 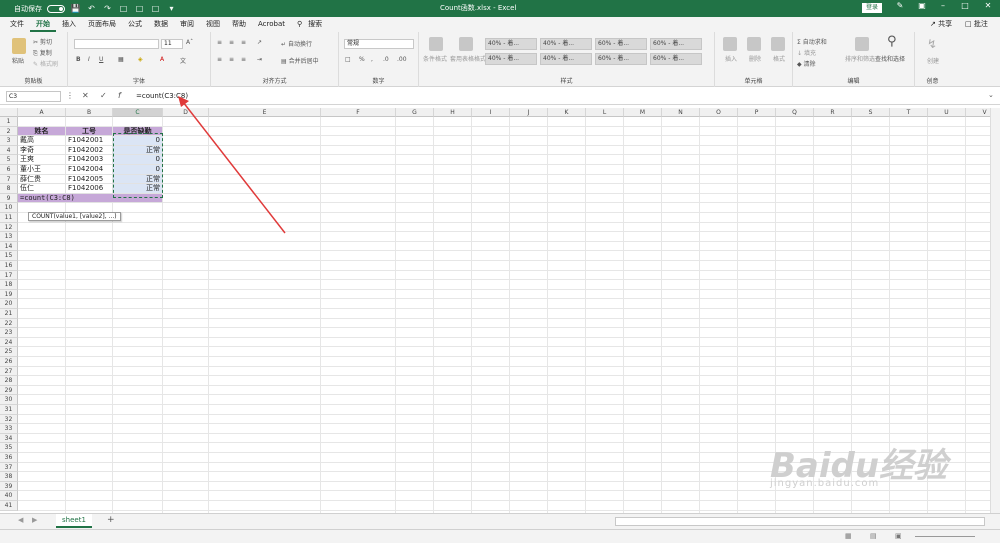 I want to click on comment-button: □ 批注, so click(x=976, y=24).